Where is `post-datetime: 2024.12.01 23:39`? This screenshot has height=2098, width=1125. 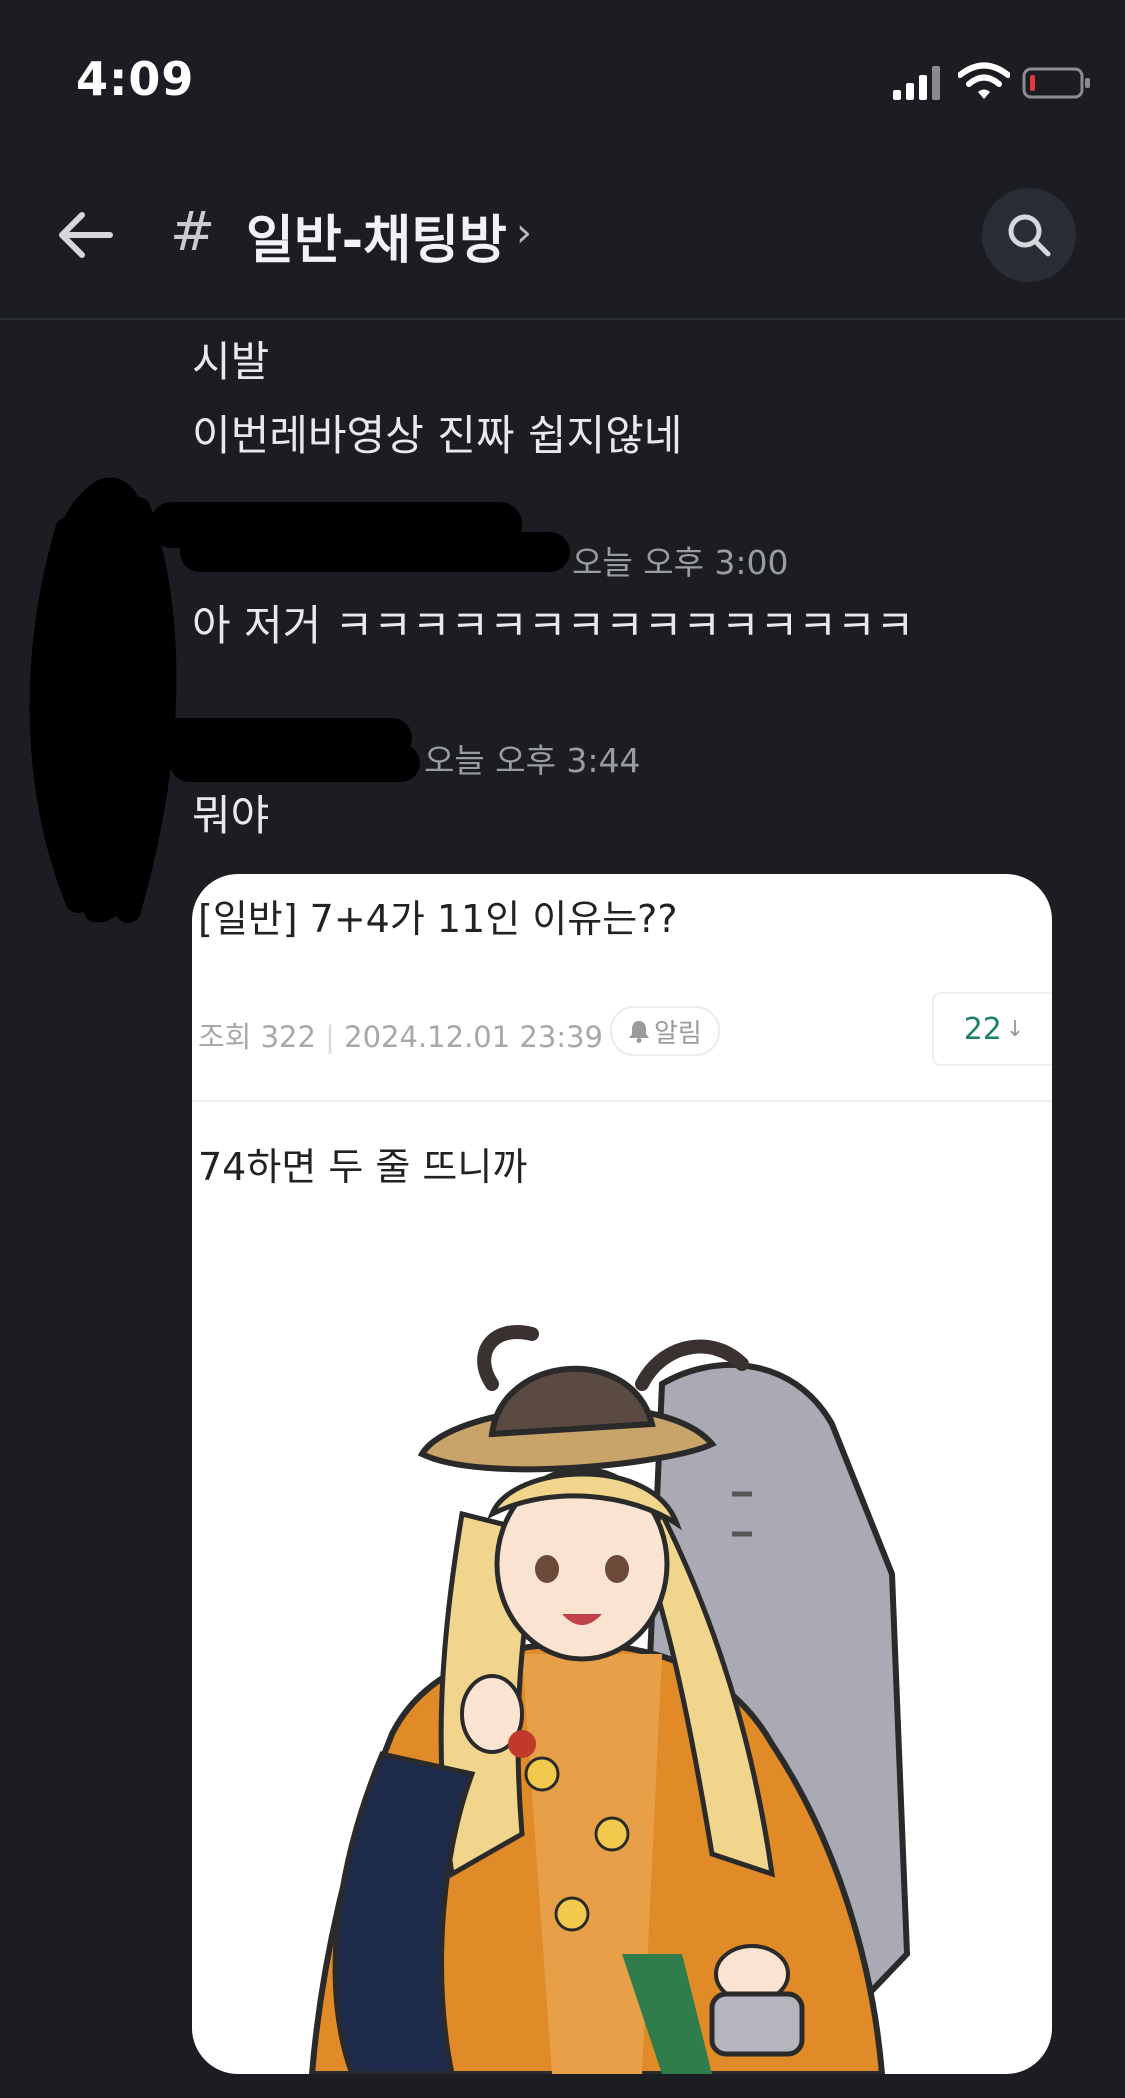
post-datetime: 2024.12.01 23:39 is located at coordinates (473, 1037).